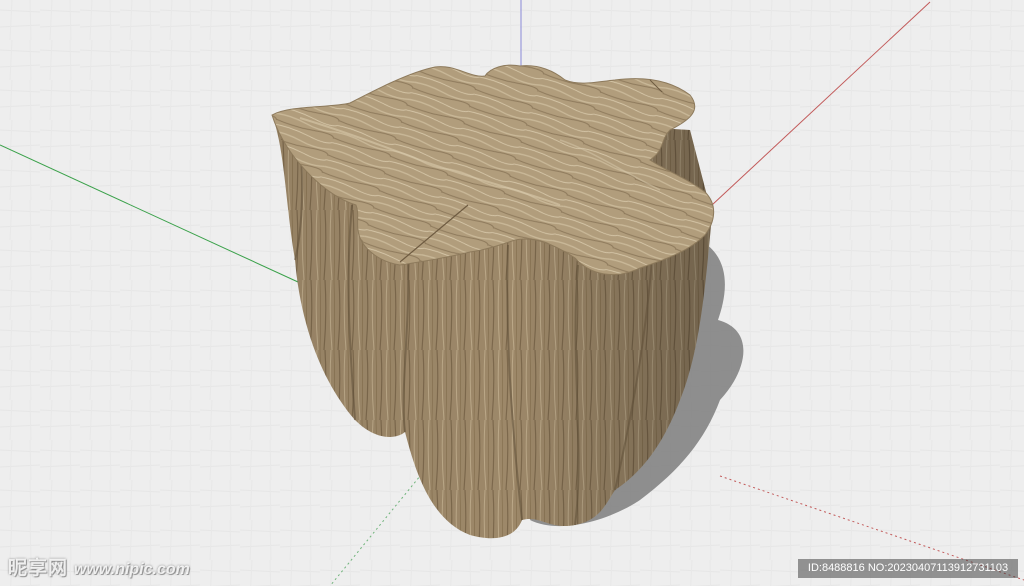 The height and width of the screenshot is (586, 1024). I want to click on image-id-text: ID:8488816 NO:20230407113912731103, so click(908, 568).